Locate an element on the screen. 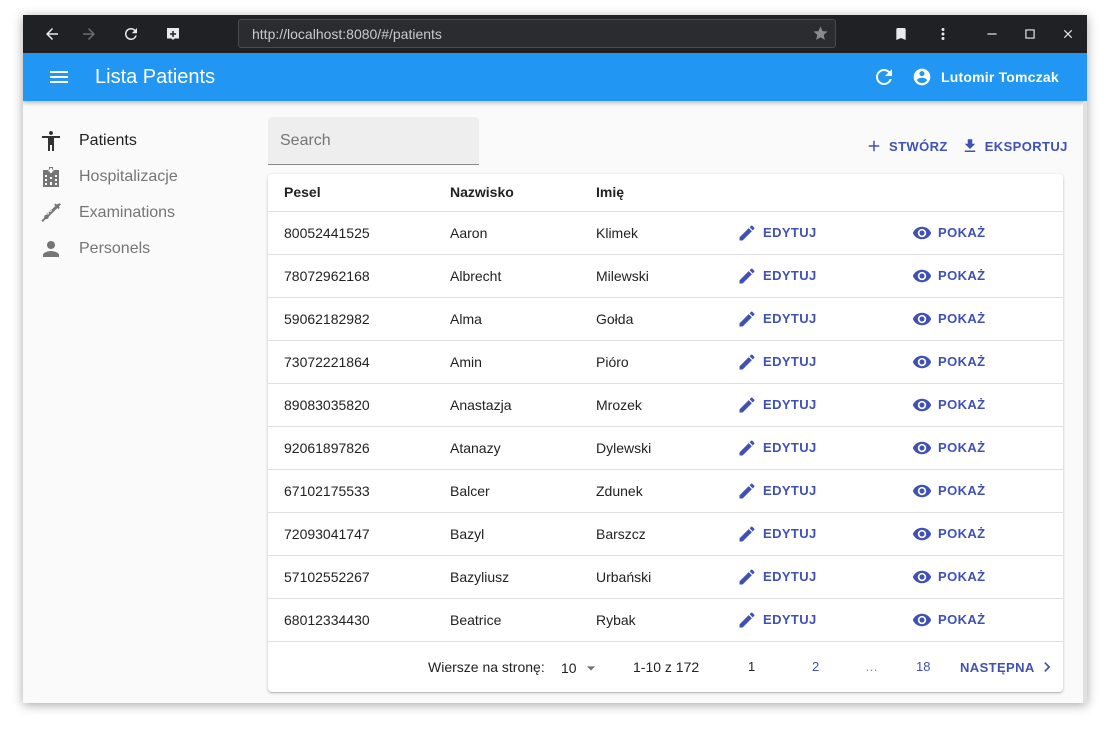 The height and width of the screenshot is (734, 1110). column-header-pesel: Pesel is located at coordinates (359, 193).